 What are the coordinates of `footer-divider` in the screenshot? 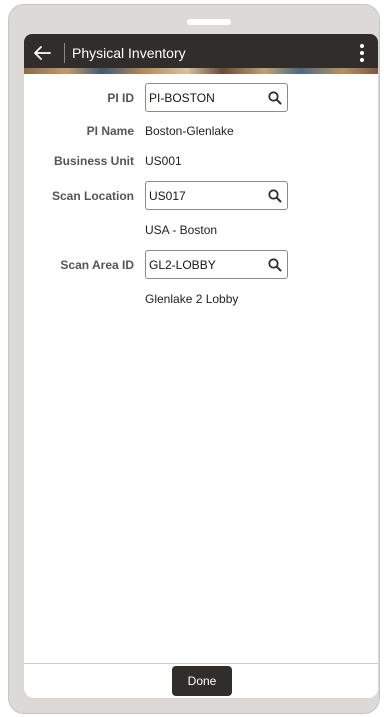 It's located at (201, 663).